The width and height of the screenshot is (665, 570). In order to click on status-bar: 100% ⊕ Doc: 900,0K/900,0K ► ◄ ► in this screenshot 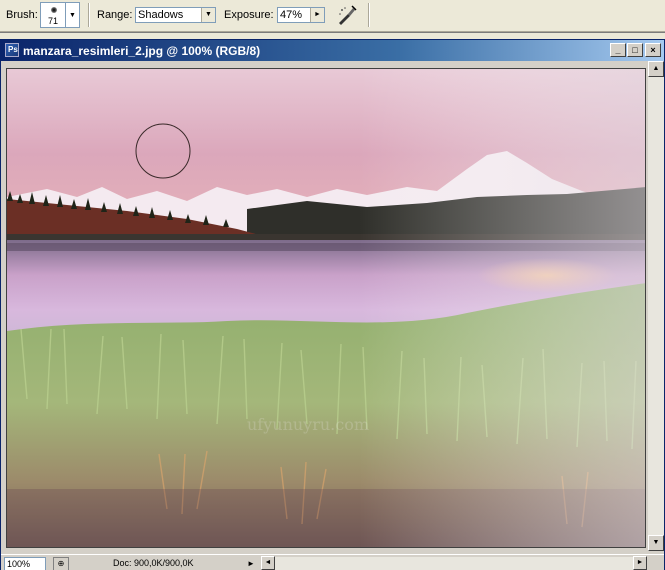, I will do `click(332, 562)`.